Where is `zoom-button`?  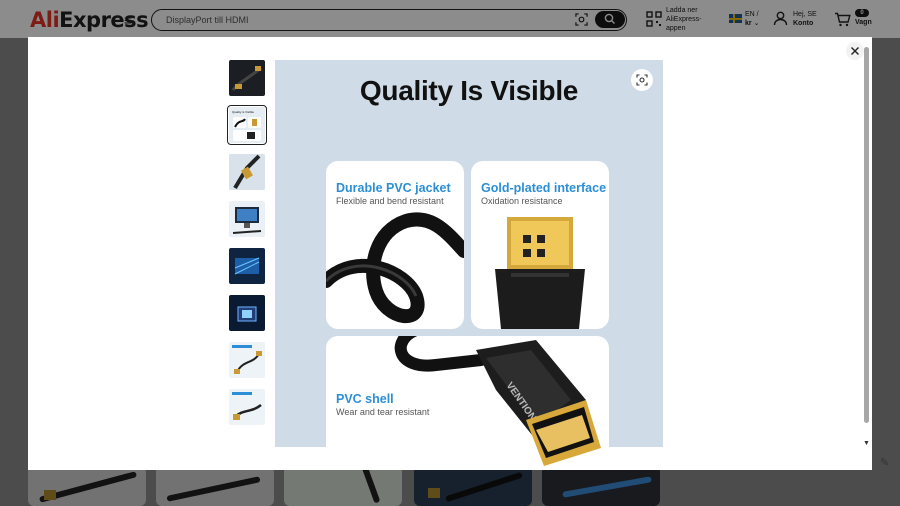
zoom-button is located at coordinates (642, 80).